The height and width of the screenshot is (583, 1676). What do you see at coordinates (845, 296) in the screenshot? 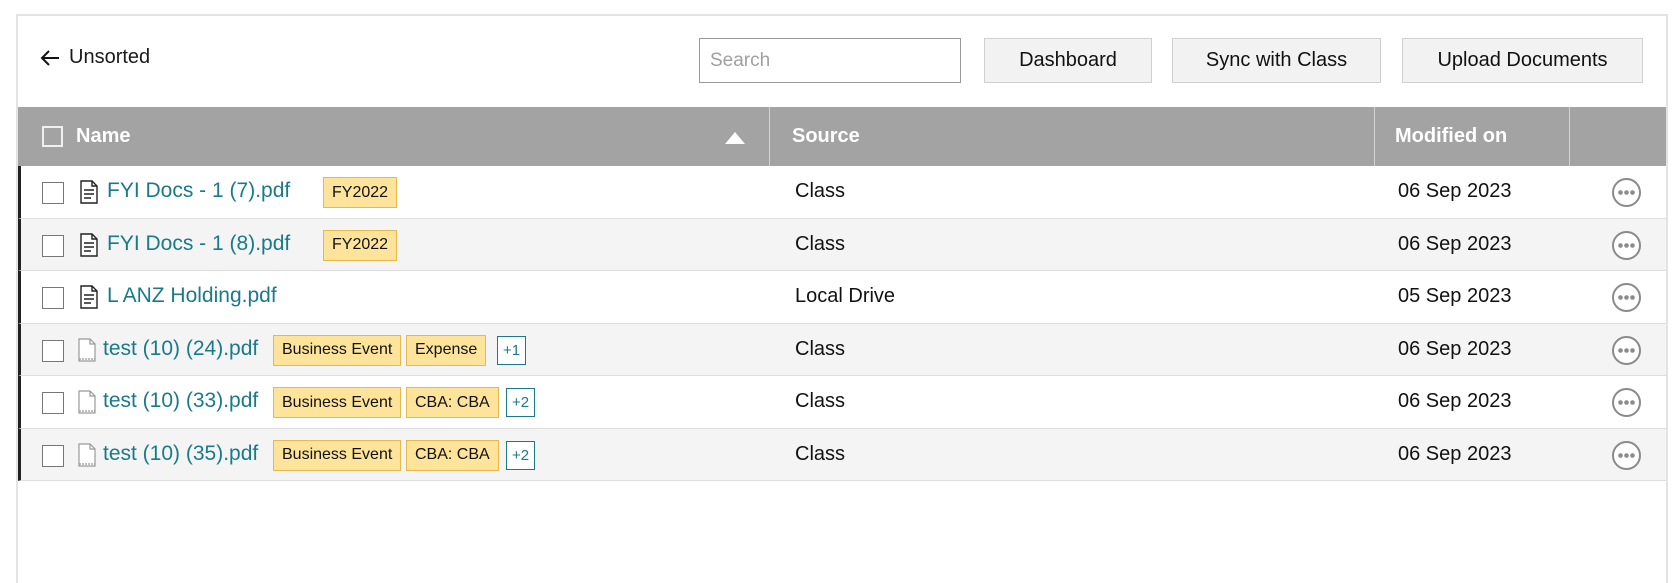
I see `source-cell: Local Drive` at bounding box center [845, 296].